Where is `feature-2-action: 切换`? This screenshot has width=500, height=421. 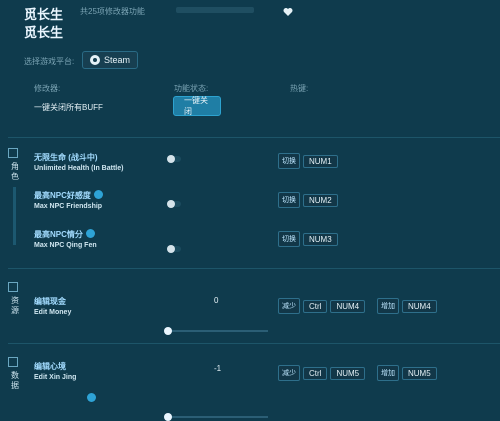
feature-2-action: 切换 is located at coordinates (289, 200).